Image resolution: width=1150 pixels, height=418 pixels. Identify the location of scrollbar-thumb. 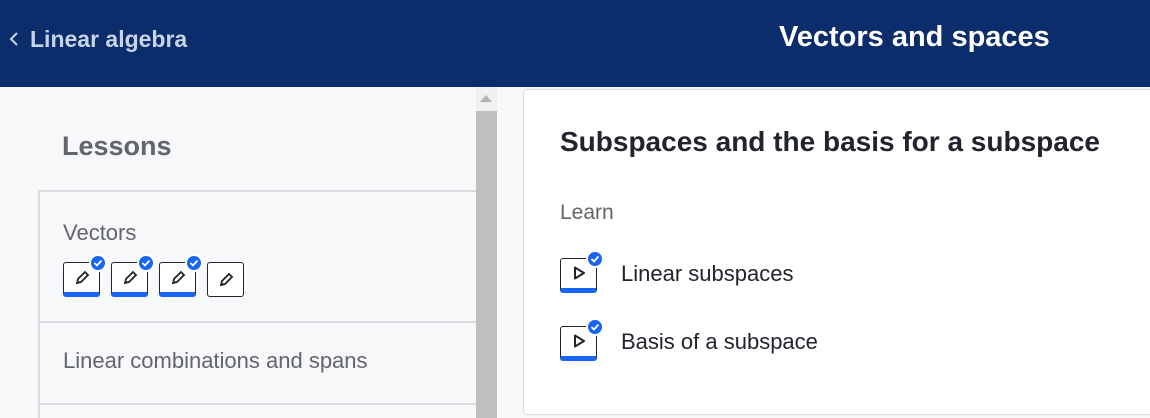
(486, 264).